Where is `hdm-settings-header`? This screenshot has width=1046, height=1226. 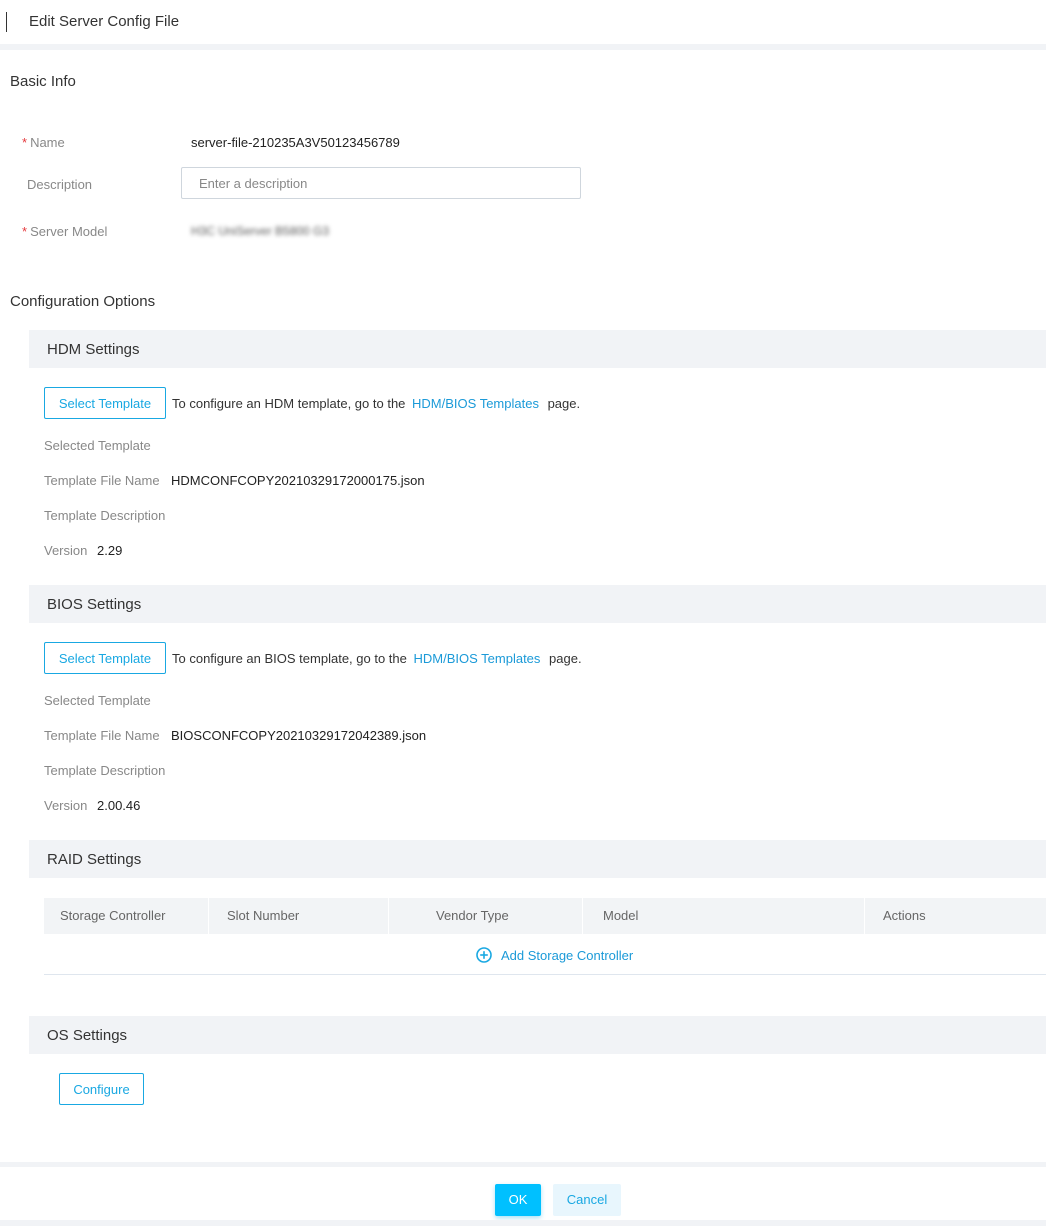 hdm-settings-header is located at coordinates (537, 349).